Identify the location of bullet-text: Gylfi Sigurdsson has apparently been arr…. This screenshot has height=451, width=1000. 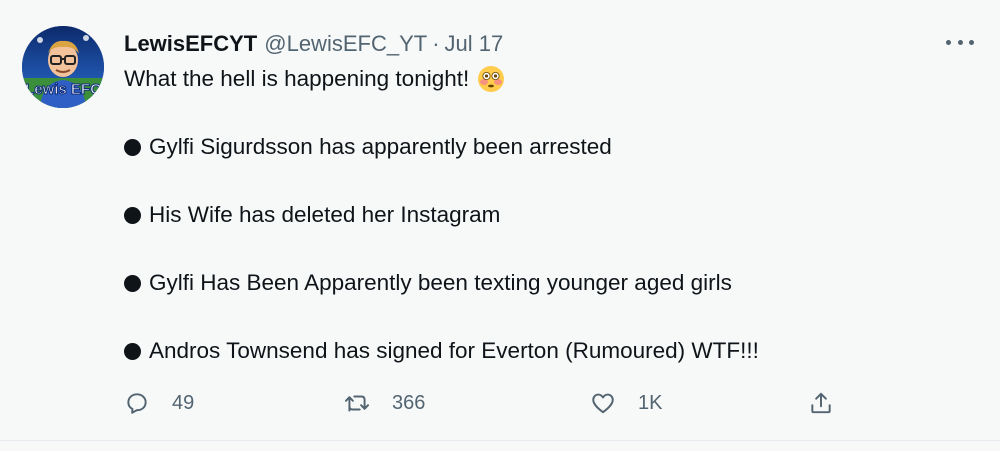
(380, 146).